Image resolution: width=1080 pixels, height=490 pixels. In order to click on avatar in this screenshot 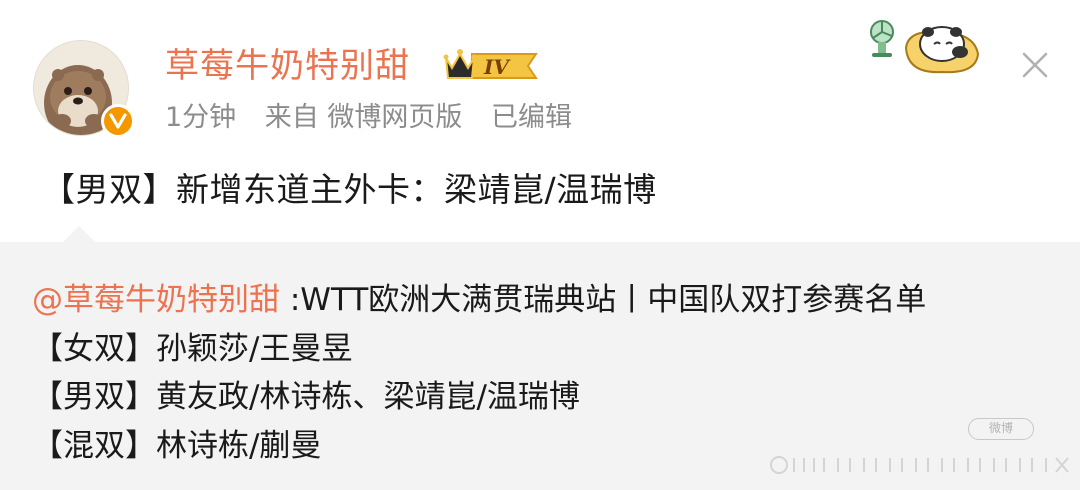, I will do `click(84, 90)`.